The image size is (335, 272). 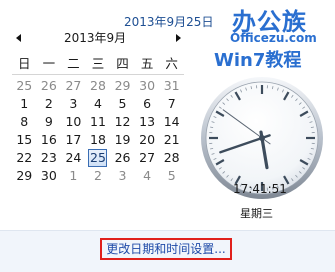 I want to click on calendar-day: 20, so click(x=147, y=140).